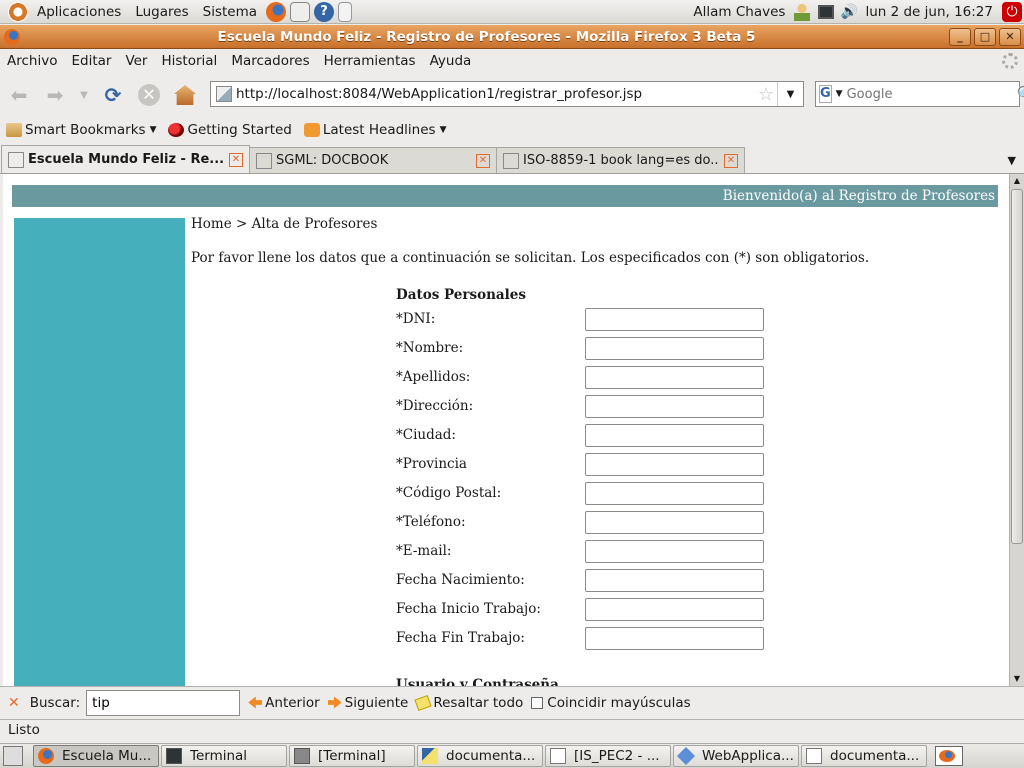 The image size is (1024, 768). What do you see at coordinates (512, 730) in the screenshot?
I see `status-bar: Listo` at bounding box center [512, 730].